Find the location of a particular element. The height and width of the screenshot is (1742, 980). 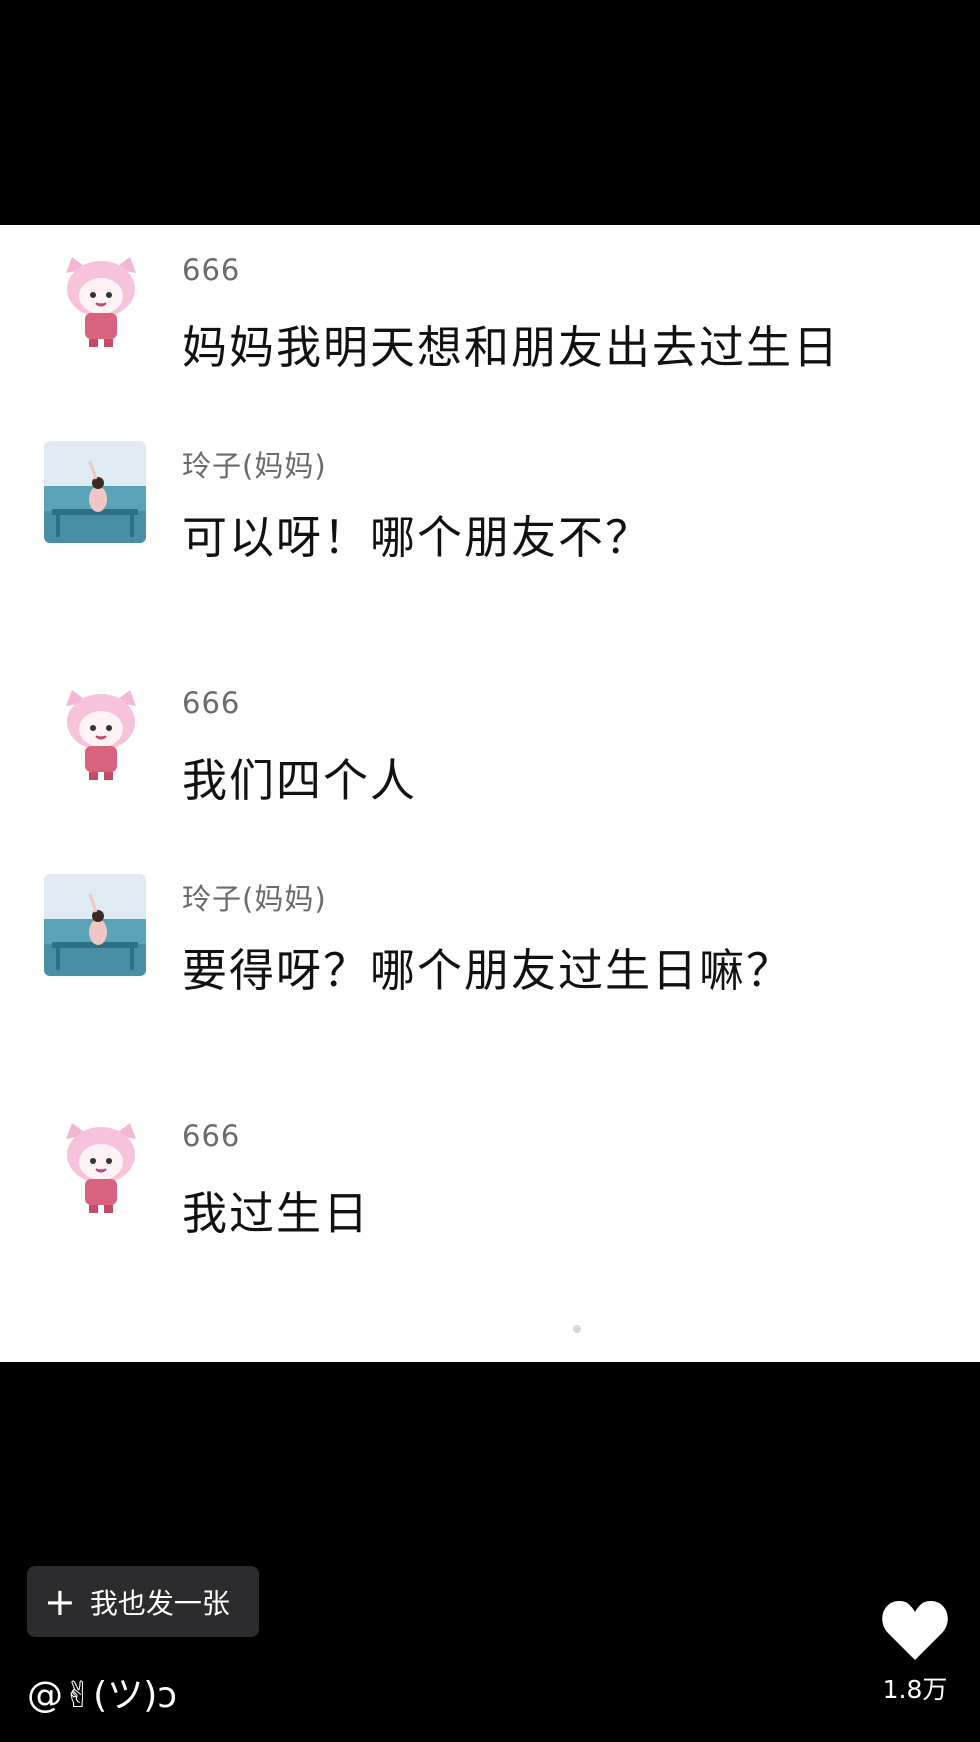

chat-message: 666 我们四个人 is located at coordinates (490, 748).